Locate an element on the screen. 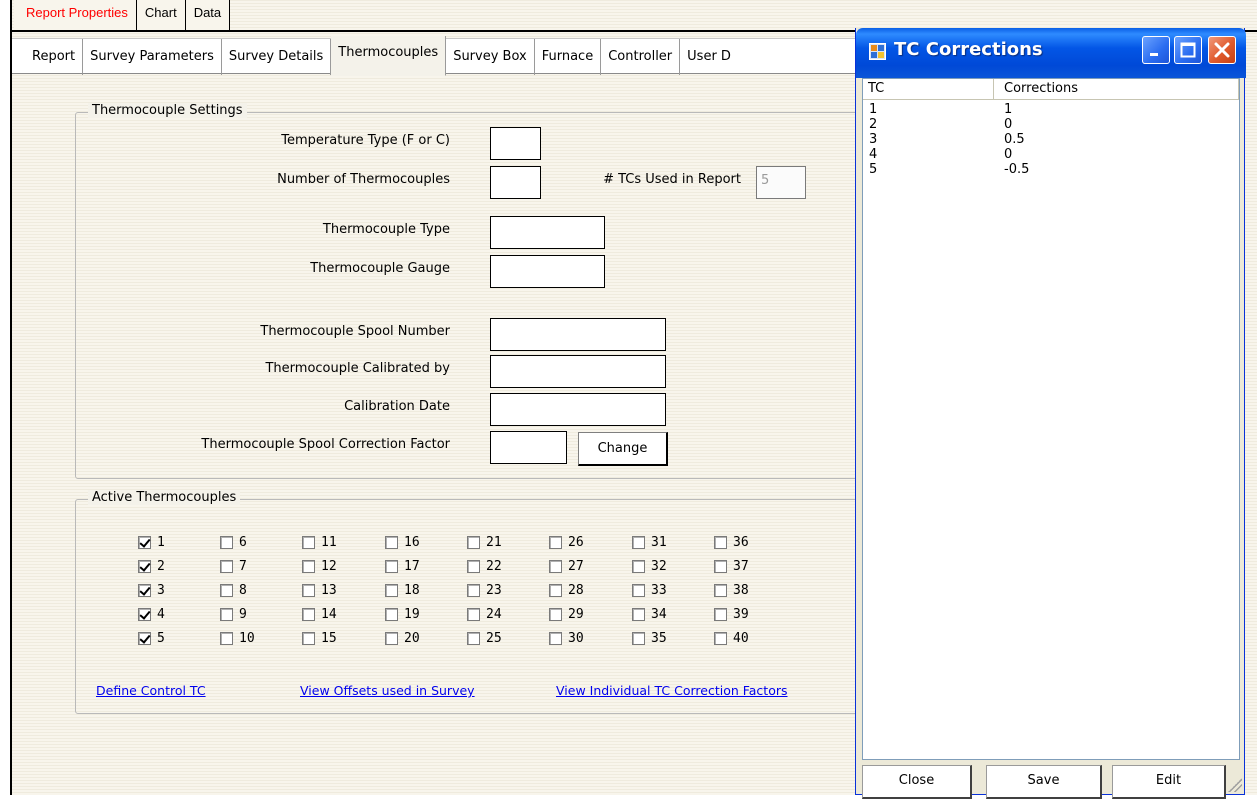 This screenshot has width=1257, height=799. tc-checkbox: 9 is located at coordinates (233, 614).